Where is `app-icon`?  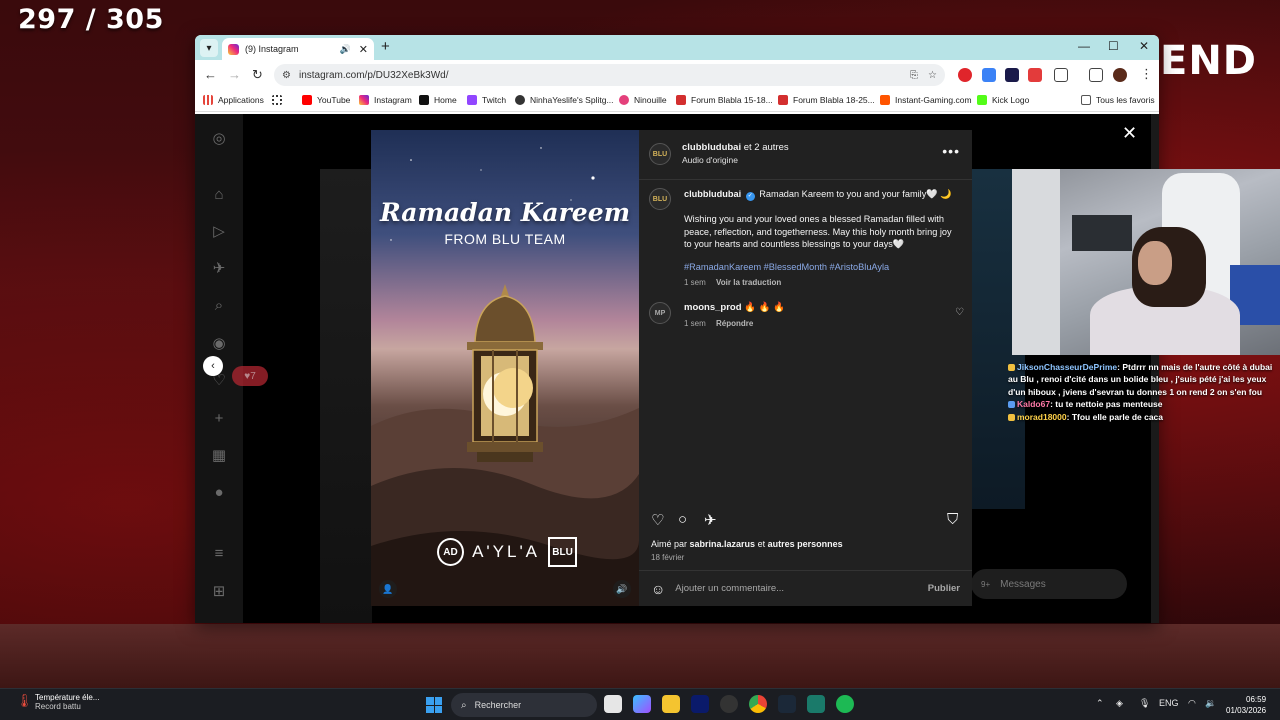
app-icon is located at coordinates (729, 704).